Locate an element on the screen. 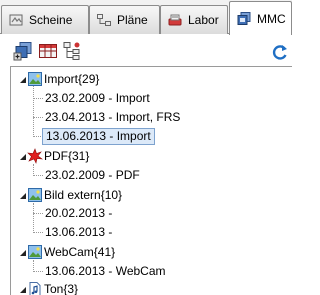 This screenshot has height=295, width=320. mmc-icon is located at coordinates (244, 18).